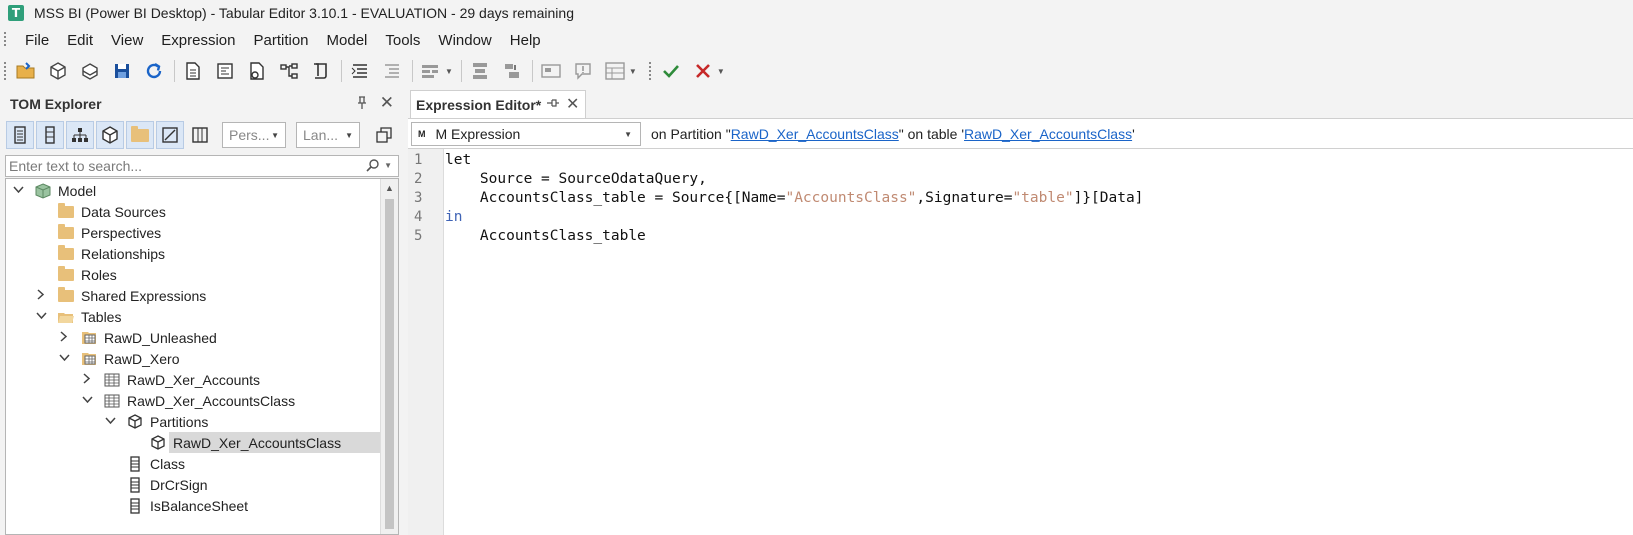 This screenshot has height=535, width=1633. Describe the element at coordinates (321, 71) in the screenshot. I see `new-script-icon` at that location.